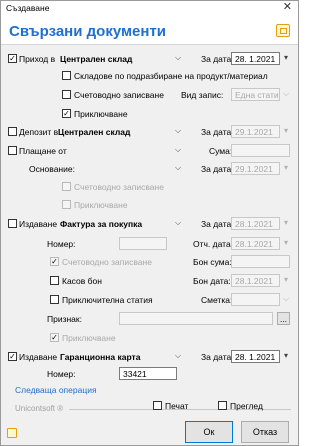 The width and height of the screenshot is (320, 446). I want to click on entry-type-select: Една статия, so click(255, 94).